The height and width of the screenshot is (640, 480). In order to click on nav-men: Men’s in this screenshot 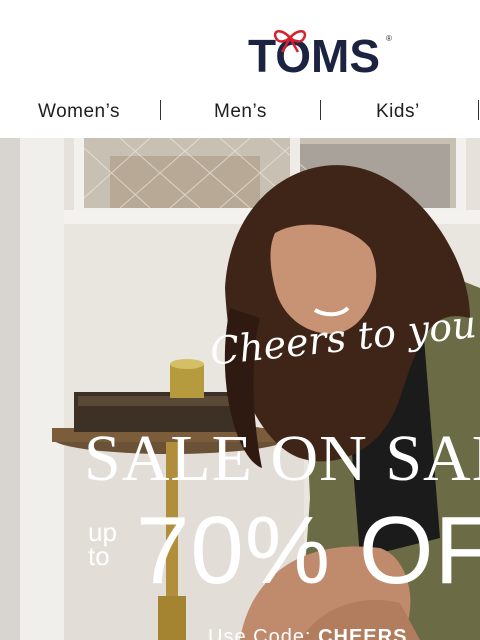, I will do `click(240, 112)`.